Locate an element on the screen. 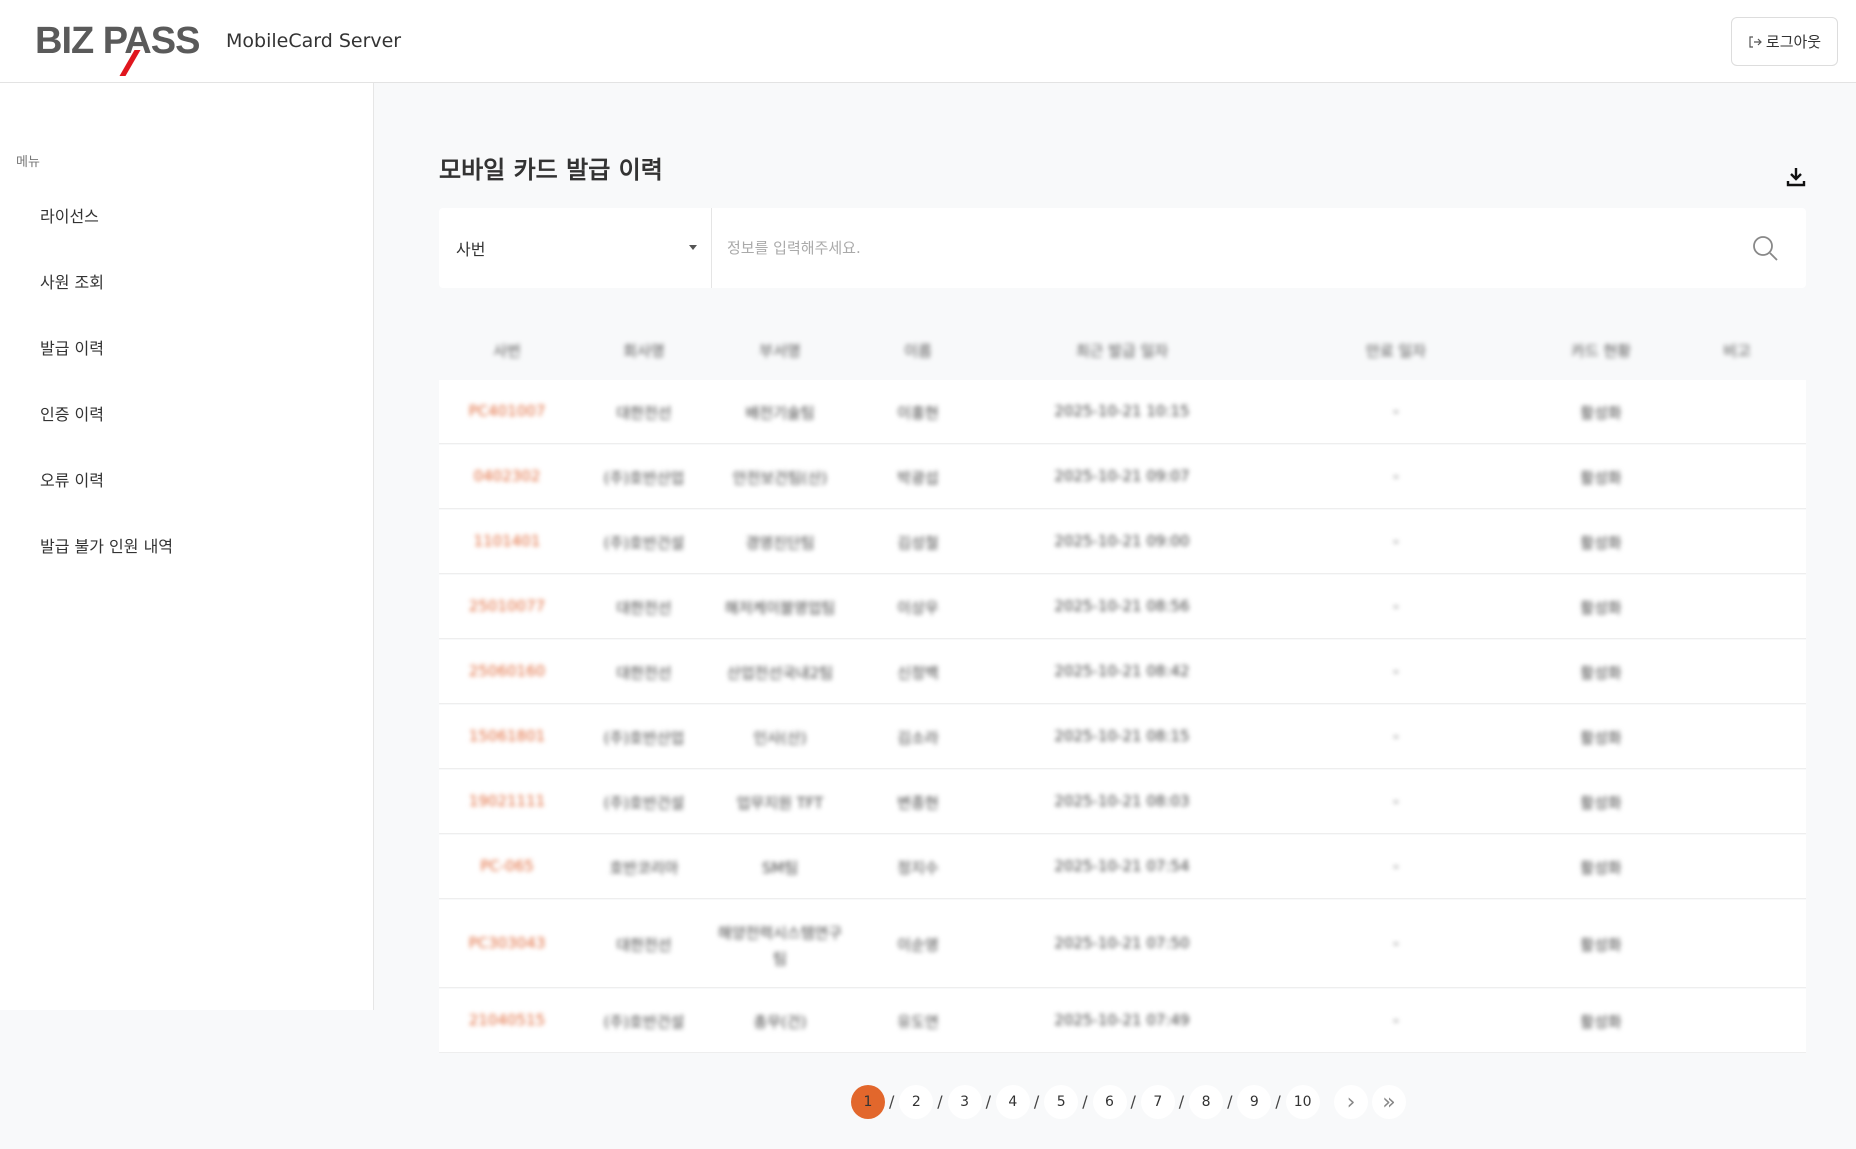 This screenshot has width=1856, height=1149. employee-id-cell: PC-065 is located at coordinates (507, 866).